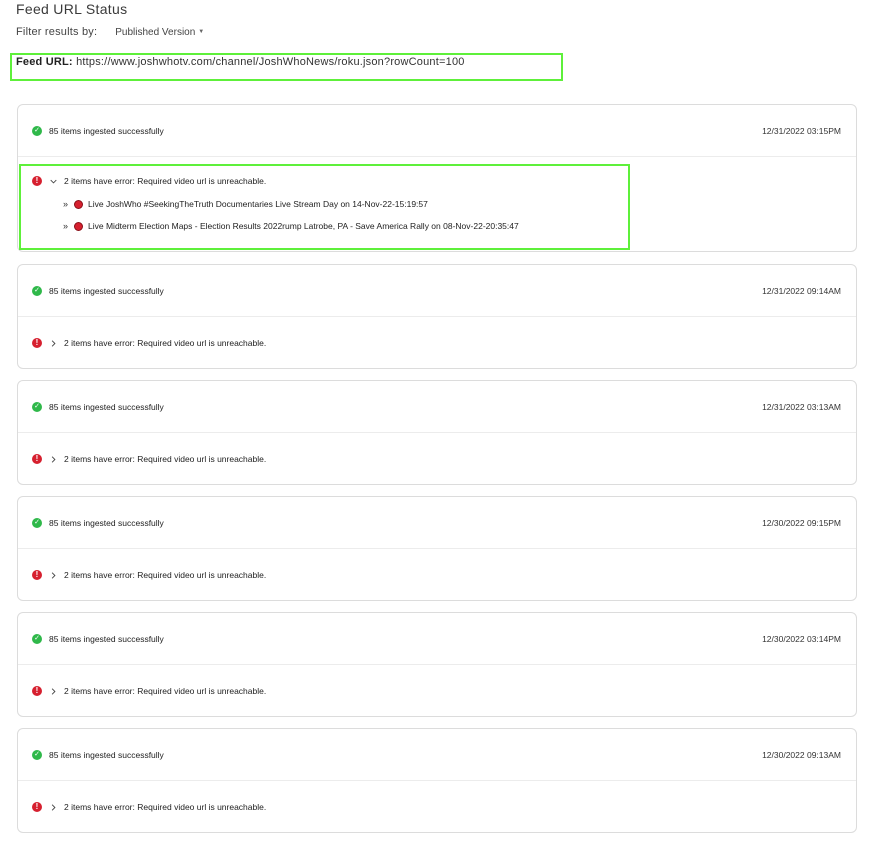  What do you see at coordinates (155, 32) in the screenshot?
I see `filter-dropdown-value: Published Version` at bounding box center [155, 32].